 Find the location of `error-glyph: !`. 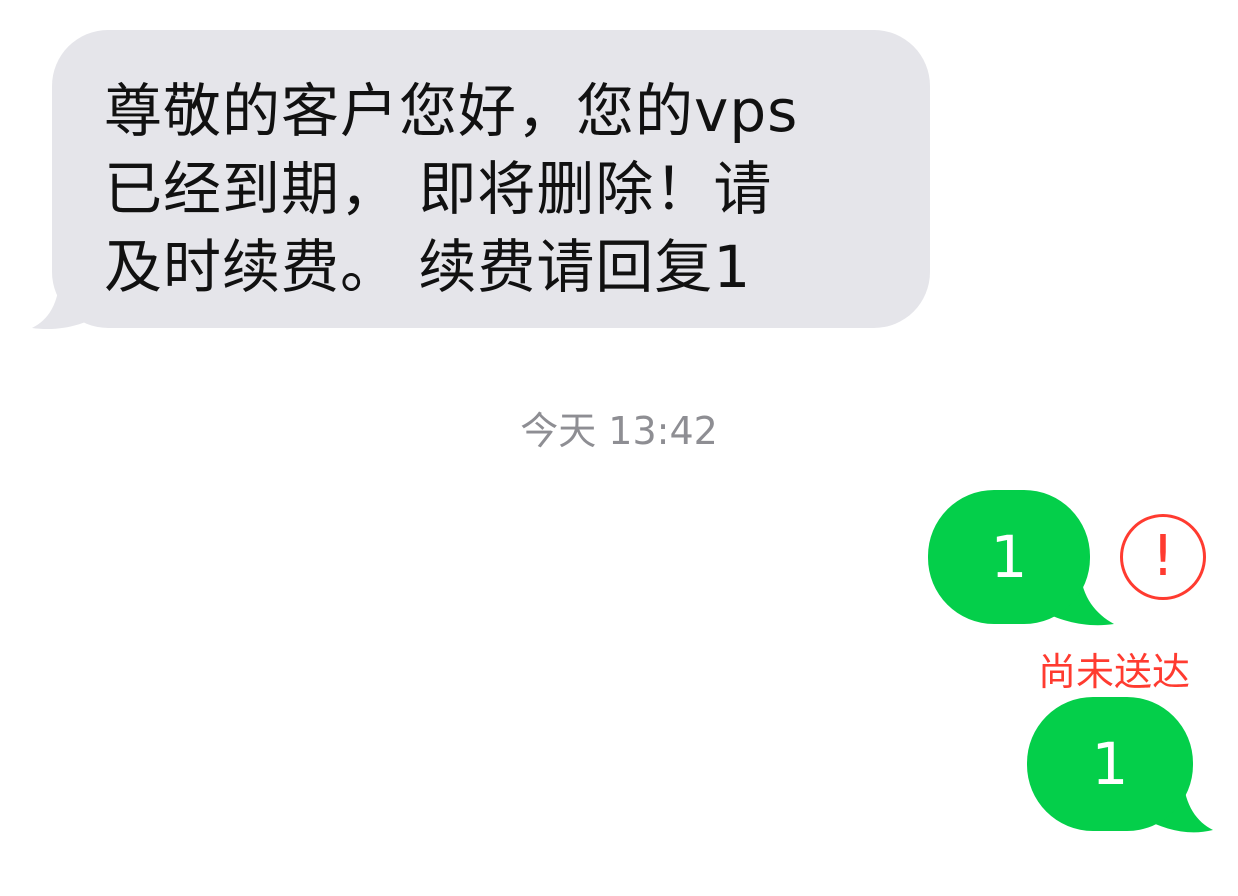

error-glyph: ! is located at coordinates (1163, 556).